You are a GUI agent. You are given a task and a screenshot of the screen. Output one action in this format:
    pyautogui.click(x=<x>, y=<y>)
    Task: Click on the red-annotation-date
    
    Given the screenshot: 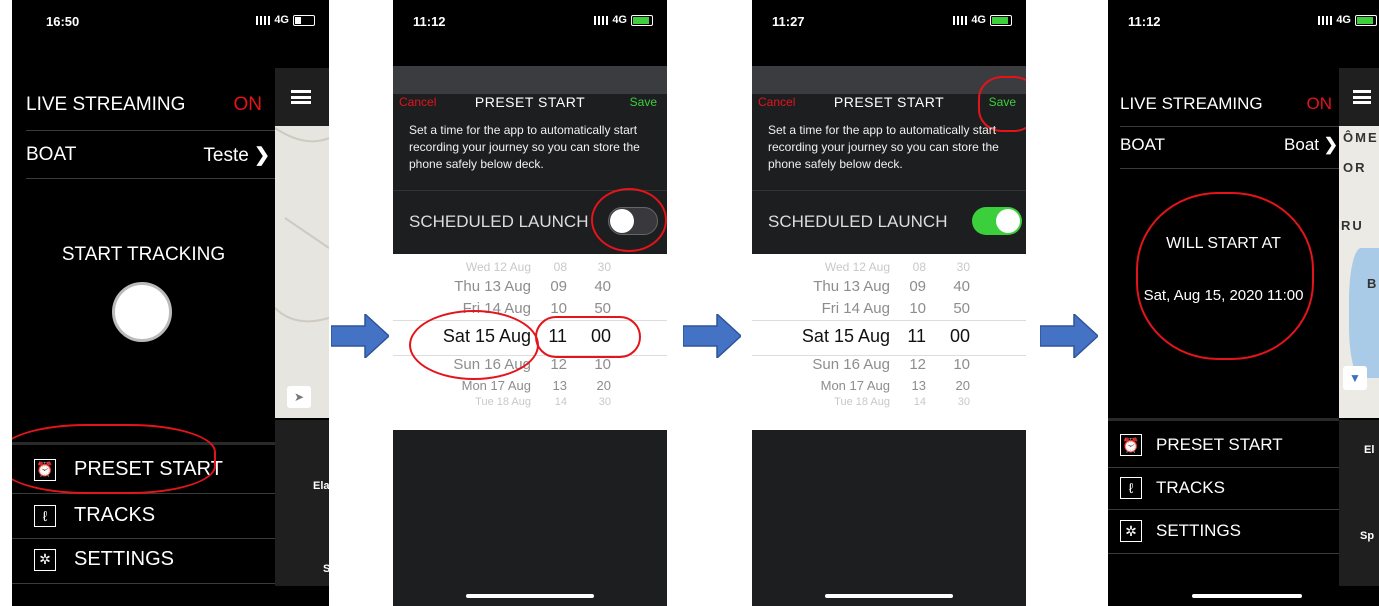 What is the action you would take?
    pyautogui.click(x=474, y=345)
    